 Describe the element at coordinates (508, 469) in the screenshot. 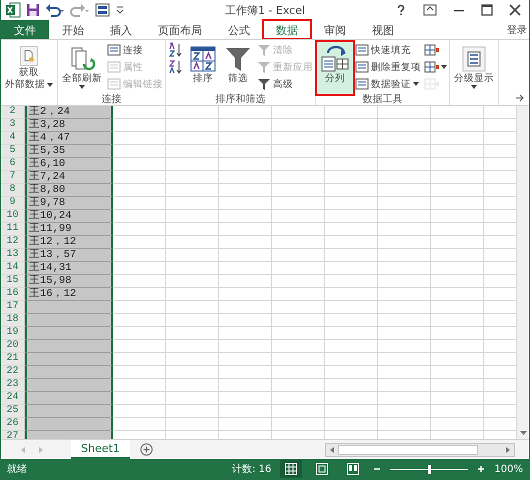

I see `zoom-level: 100%` at that location.